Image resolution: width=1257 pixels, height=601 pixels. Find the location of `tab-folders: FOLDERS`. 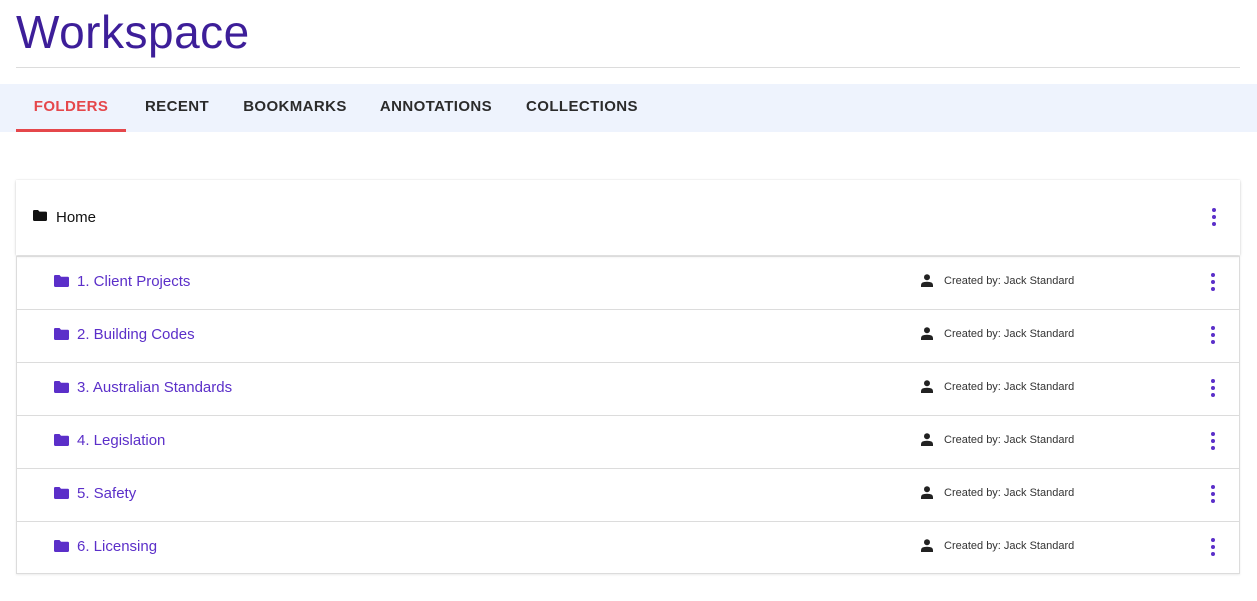

tab-folders: FOLDERS is located at coordinates (71, 108).